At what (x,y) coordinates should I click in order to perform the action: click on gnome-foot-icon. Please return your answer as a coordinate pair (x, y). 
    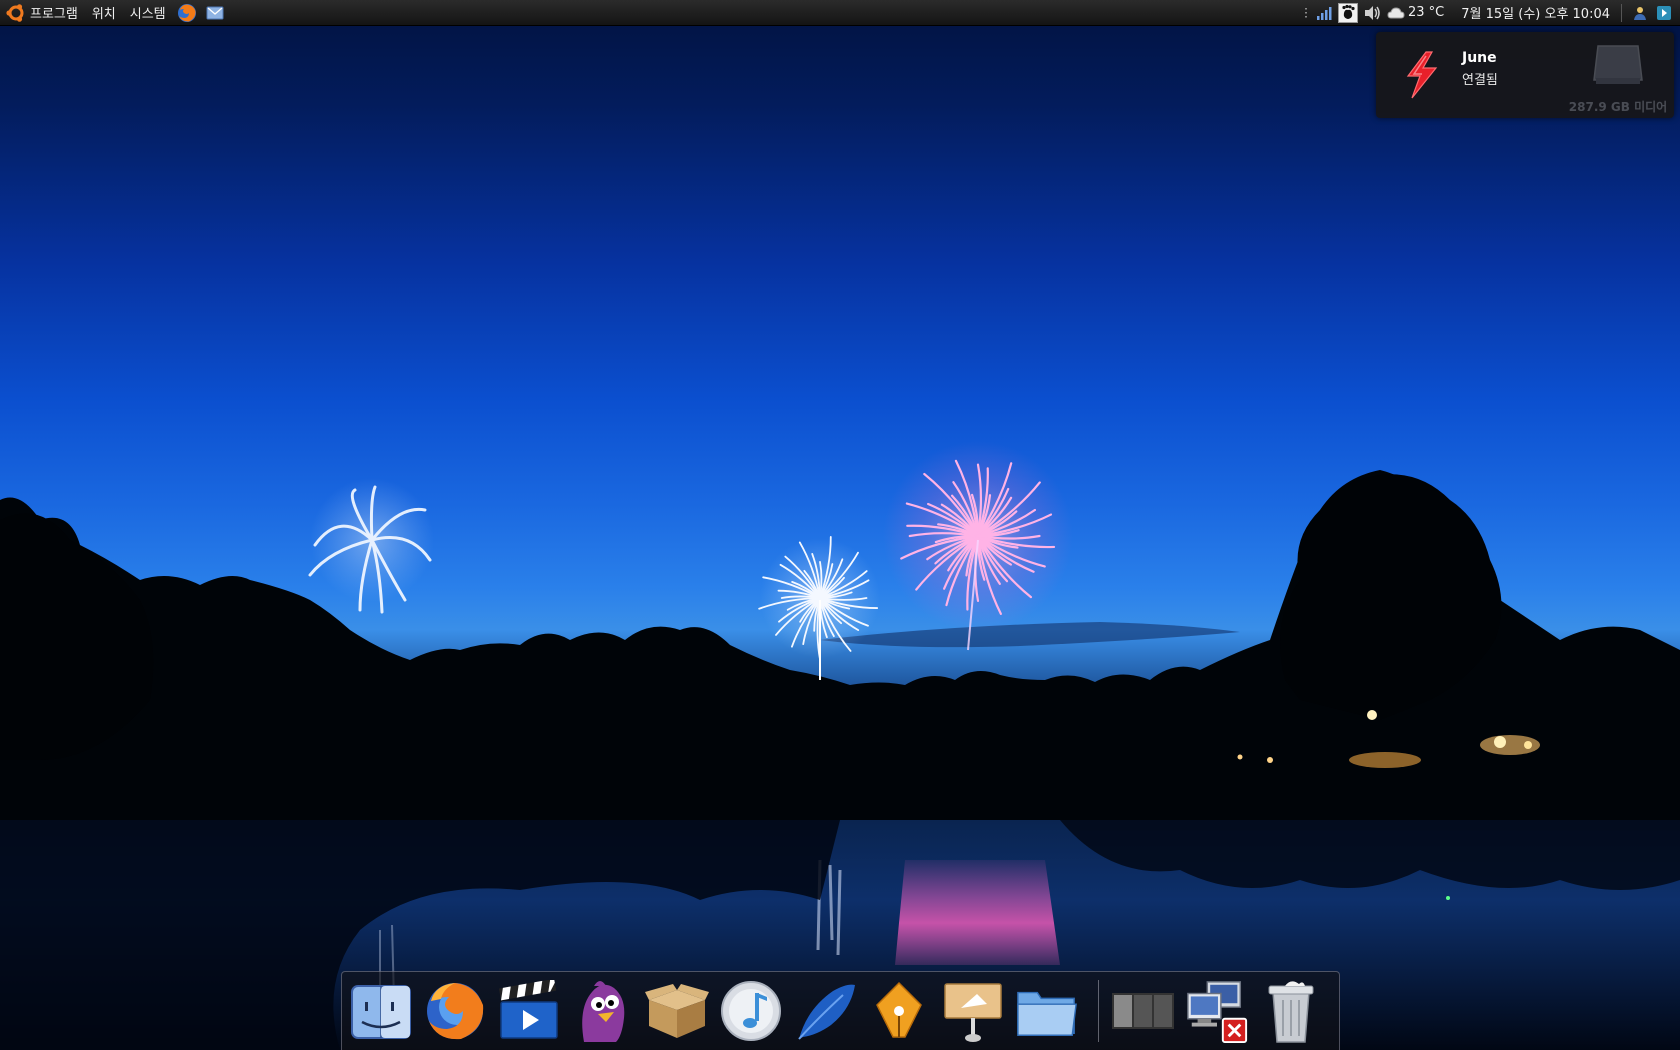
    Looking at the image, I should click on (1347, 12).